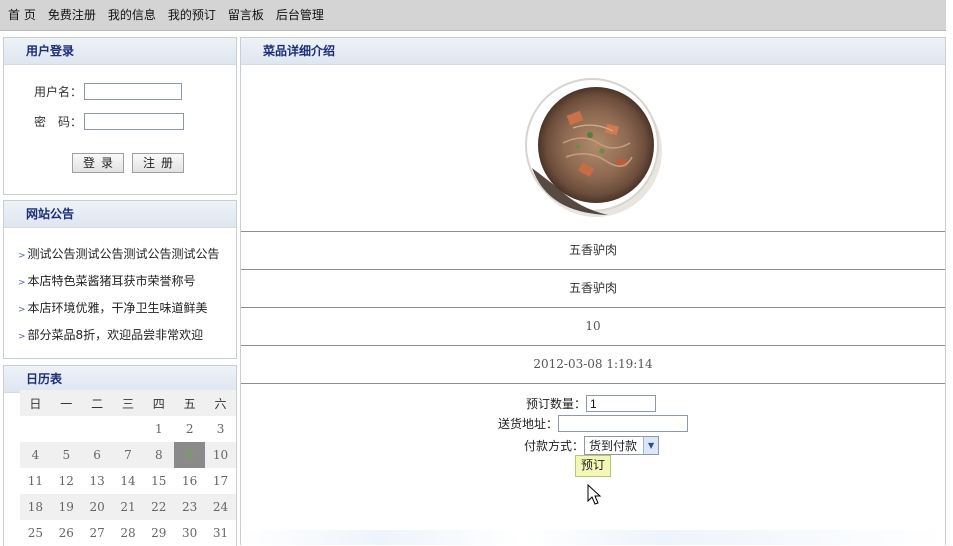 Image resolution: width=953 pixels, height=546 pixels. I want to click on weekday-cell: 四, so click(159, 403).